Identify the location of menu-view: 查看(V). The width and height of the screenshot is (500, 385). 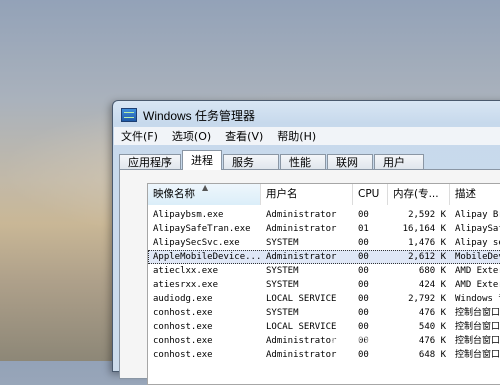
(244, 136).